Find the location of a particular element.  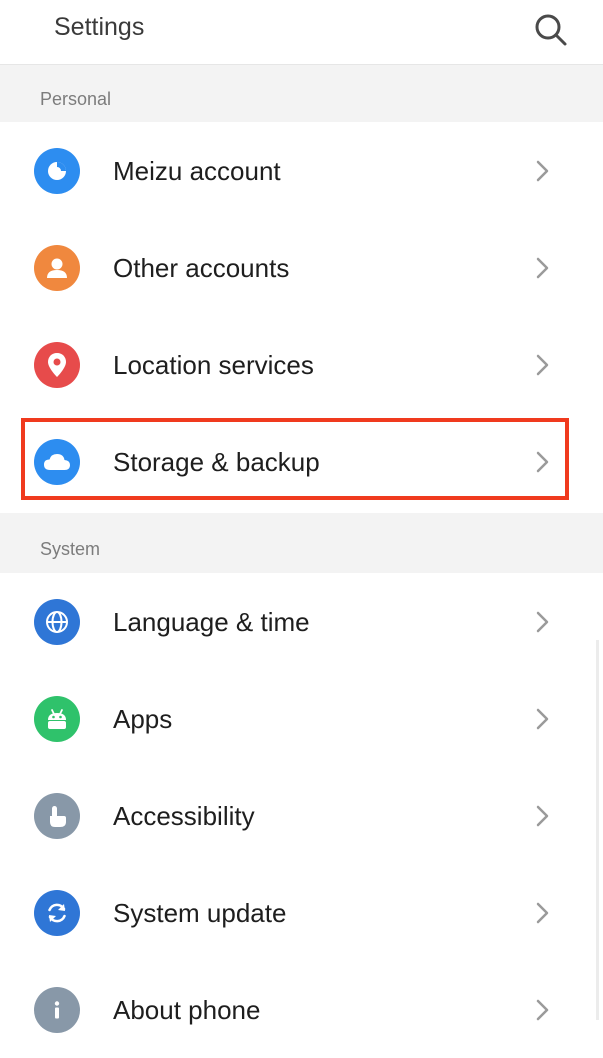

android-icon is located at coordinates (57, 719).